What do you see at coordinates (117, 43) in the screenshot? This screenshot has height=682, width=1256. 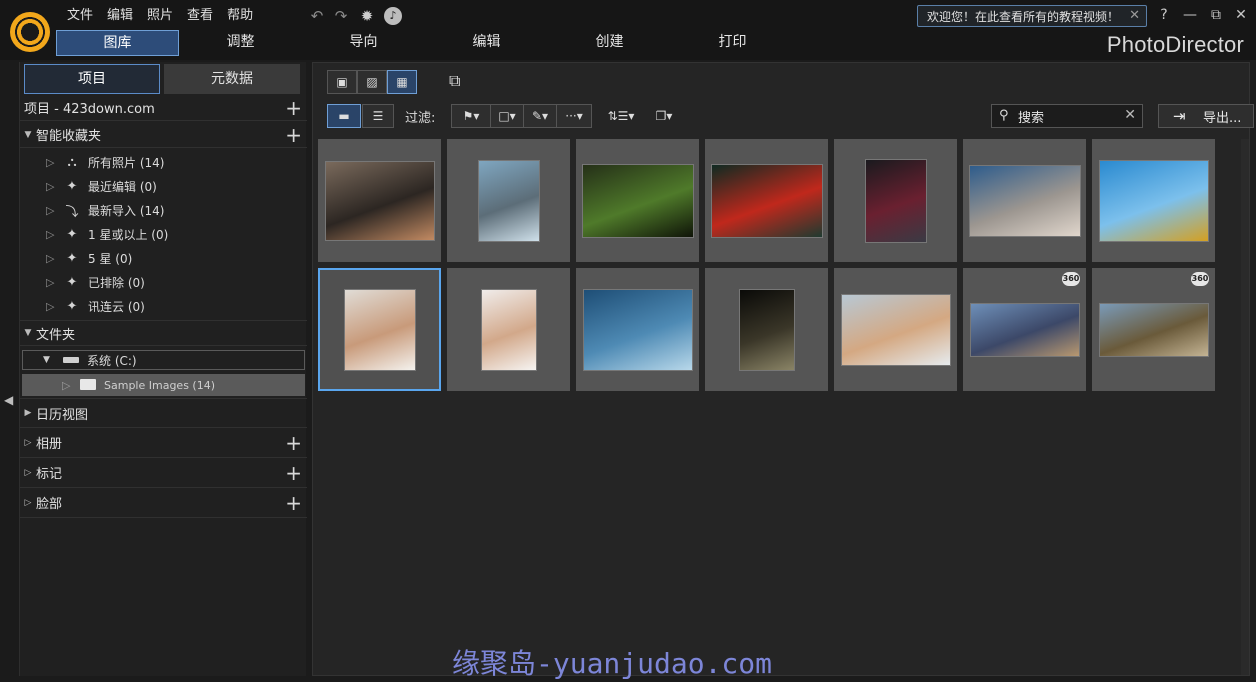 I see `tab-library: 图库` at bounding box center [117, 43].